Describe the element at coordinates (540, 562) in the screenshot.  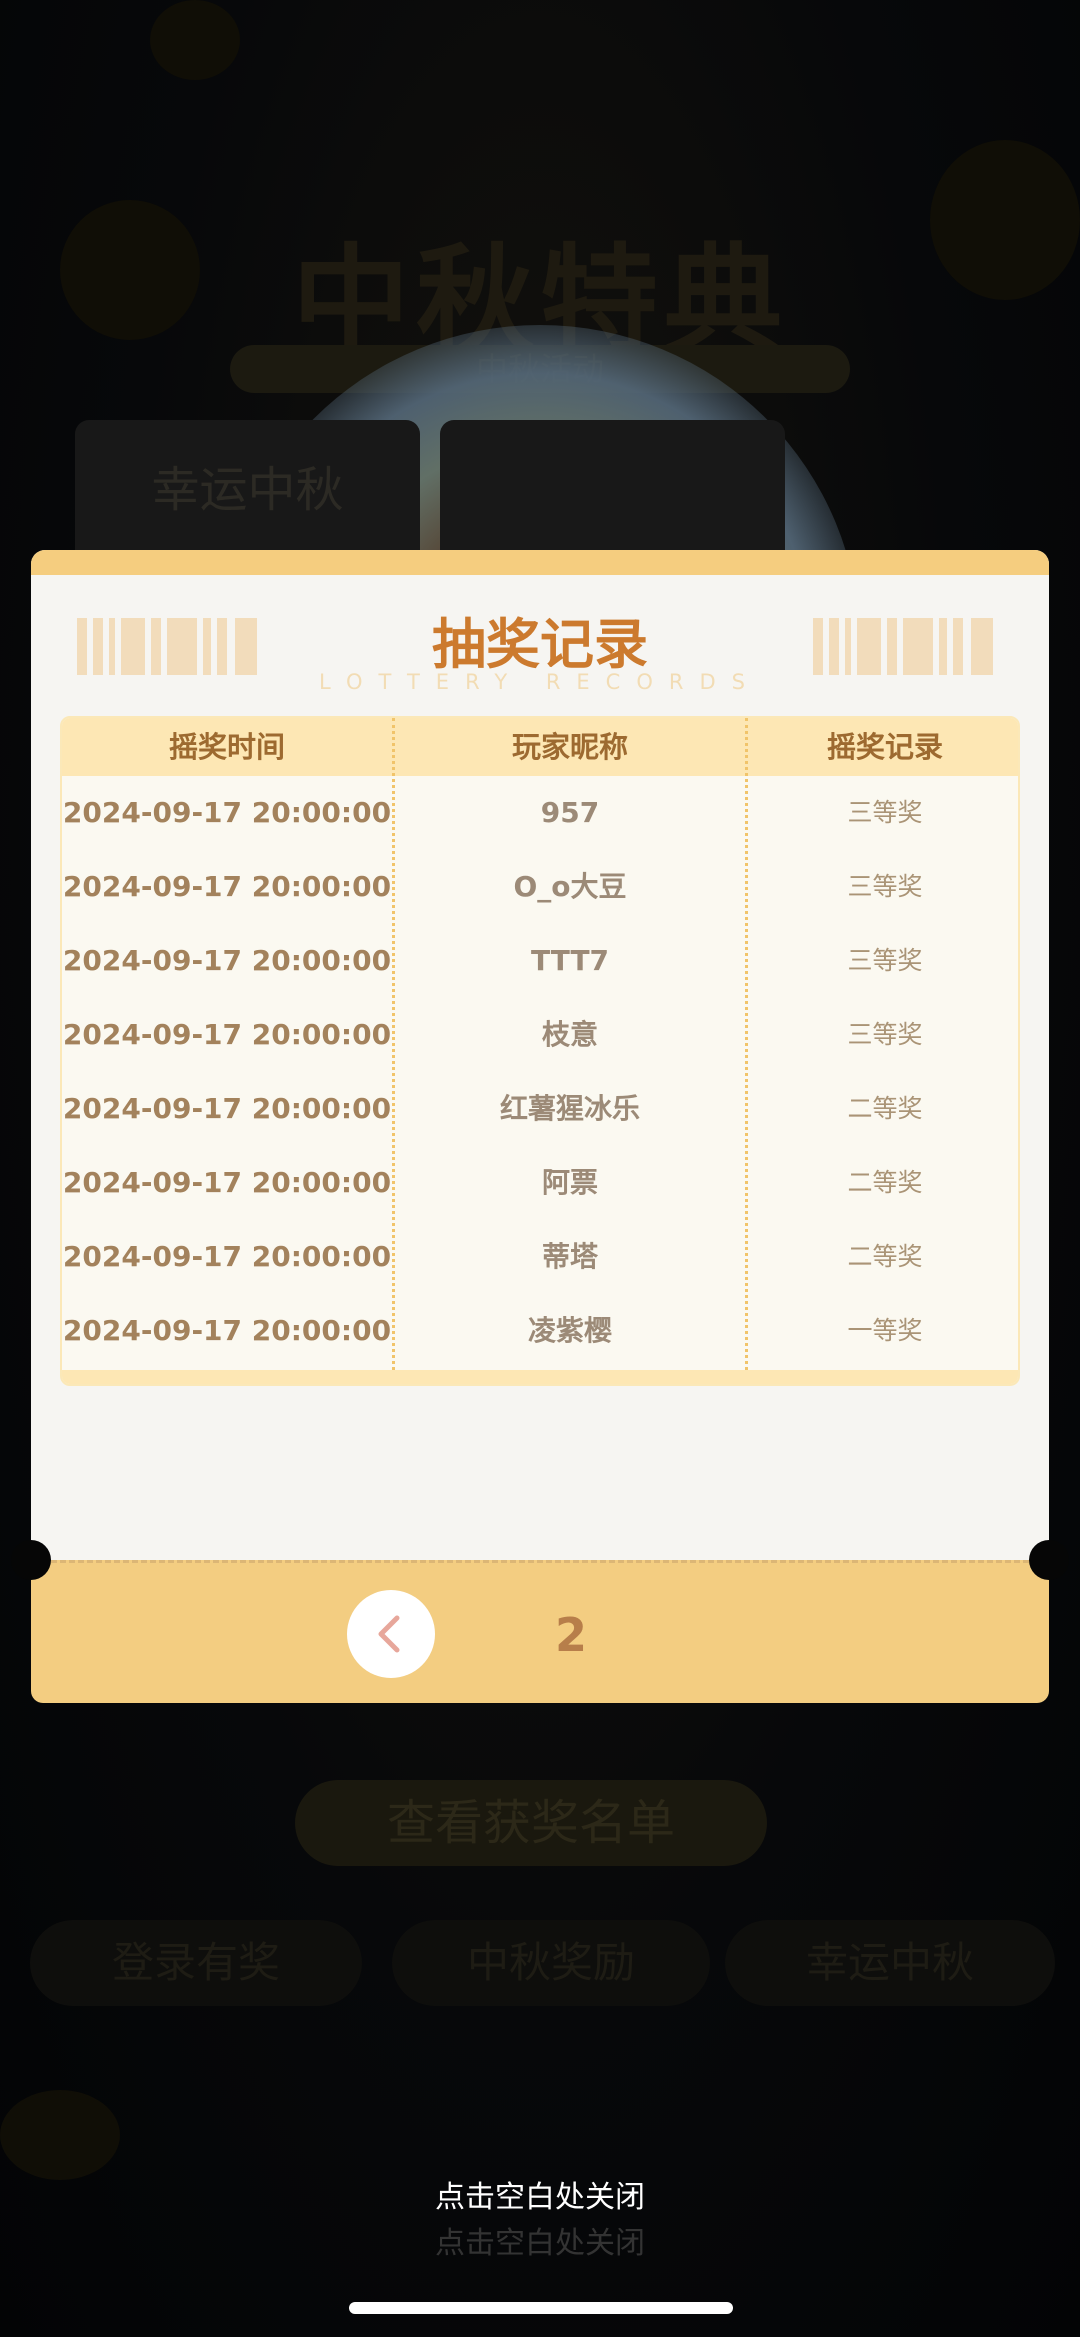
I see `modal-top-bar` at that location.